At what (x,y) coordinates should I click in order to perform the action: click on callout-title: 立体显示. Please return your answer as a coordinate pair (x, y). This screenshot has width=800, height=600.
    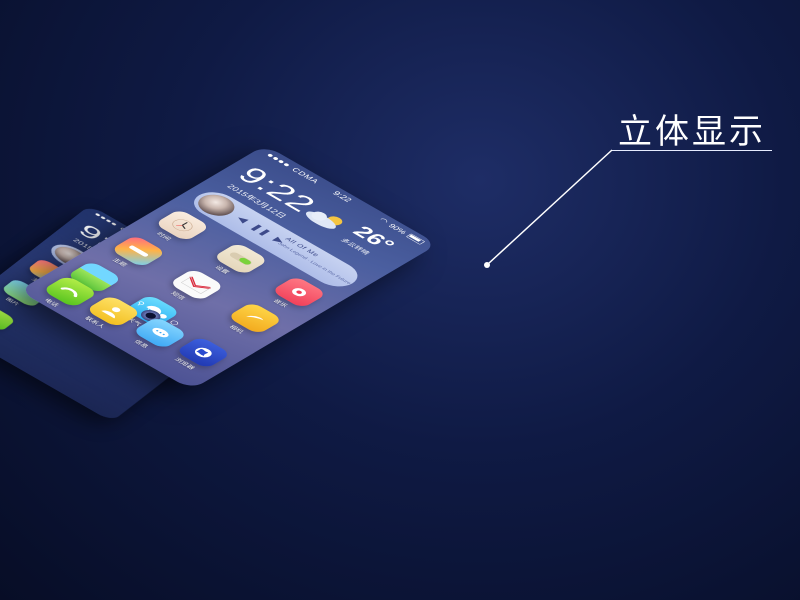
    Looking at the image, I should click on (692, 132).